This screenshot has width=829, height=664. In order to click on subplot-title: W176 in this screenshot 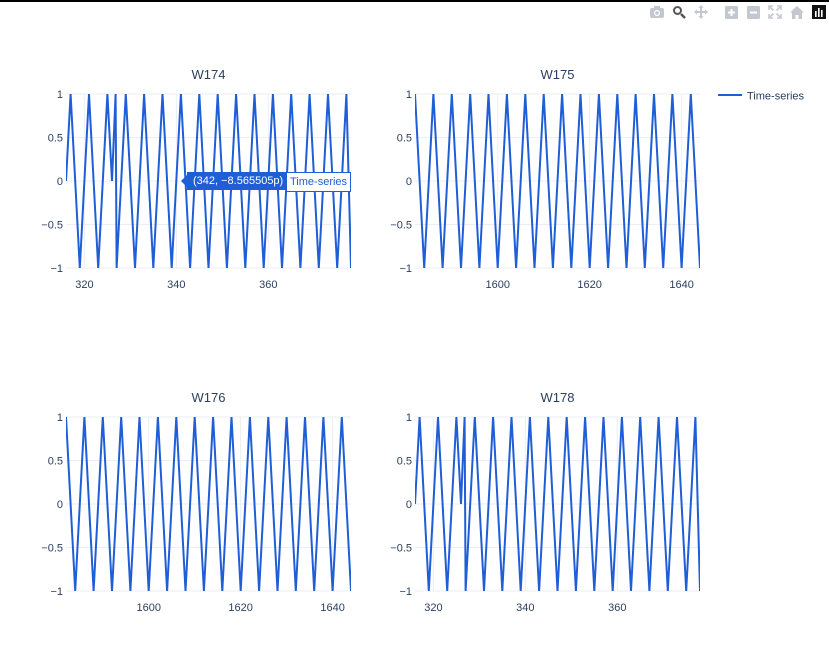, I will do `click(209, 397)`.